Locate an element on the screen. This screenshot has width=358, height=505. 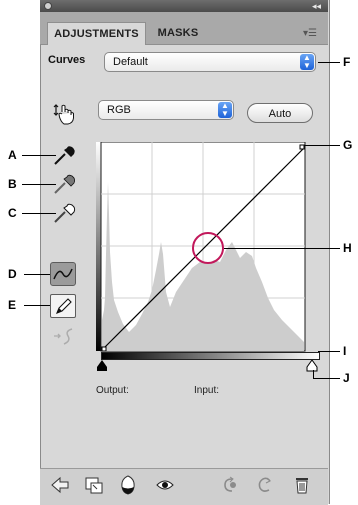
collapse-icon: ◂◂ is located at coordinates (316, 6).